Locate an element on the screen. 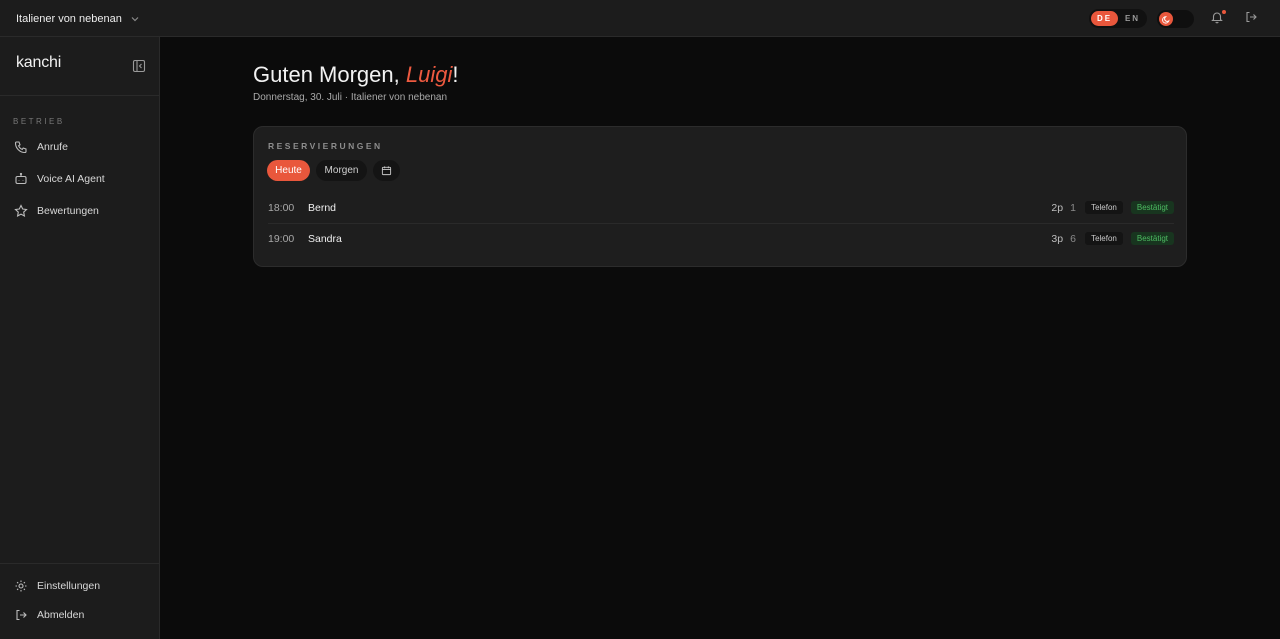 The height and width of the screenshot is (639, 1280). sidebar-item-label: Bewertungen is located at coordinates (68, 211).